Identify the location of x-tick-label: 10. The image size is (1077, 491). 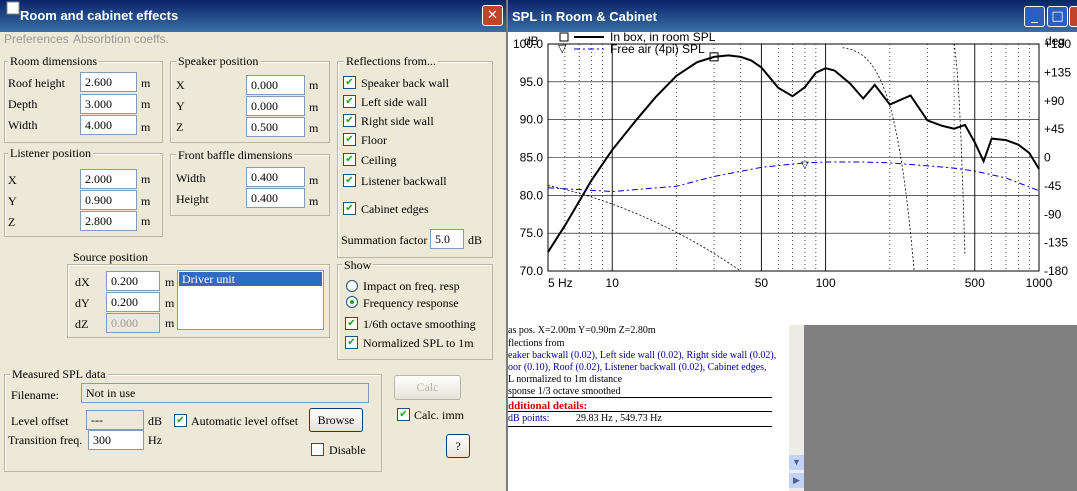
(613, 283).